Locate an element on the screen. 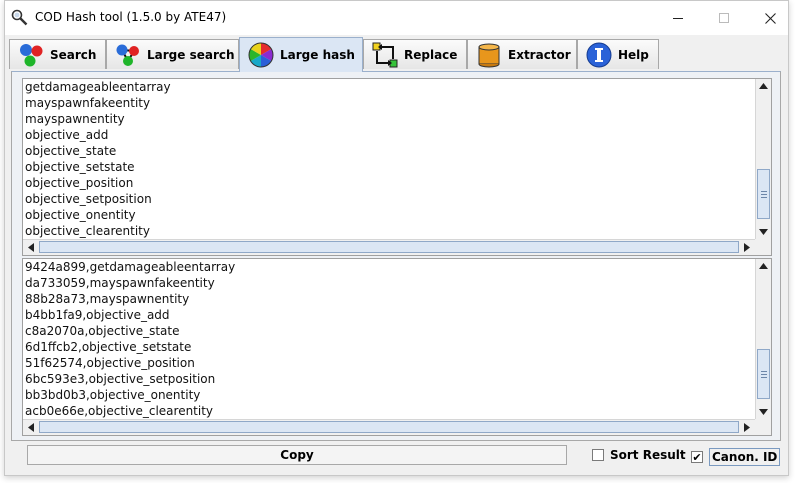  tab-extractor-label: Extractor is located at coordinates (539, 54).